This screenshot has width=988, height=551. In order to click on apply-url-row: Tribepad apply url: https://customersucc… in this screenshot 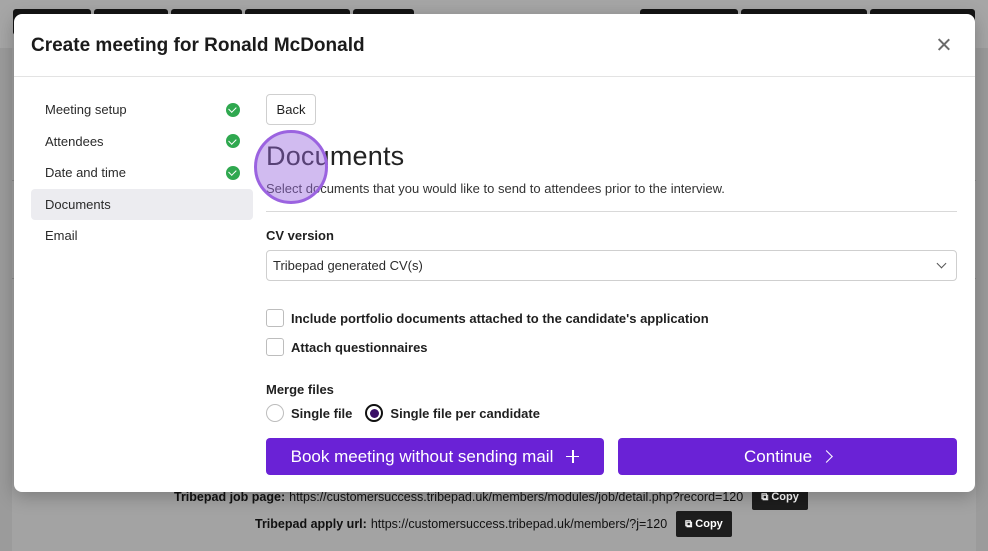, I will do `click(494, 524)`.